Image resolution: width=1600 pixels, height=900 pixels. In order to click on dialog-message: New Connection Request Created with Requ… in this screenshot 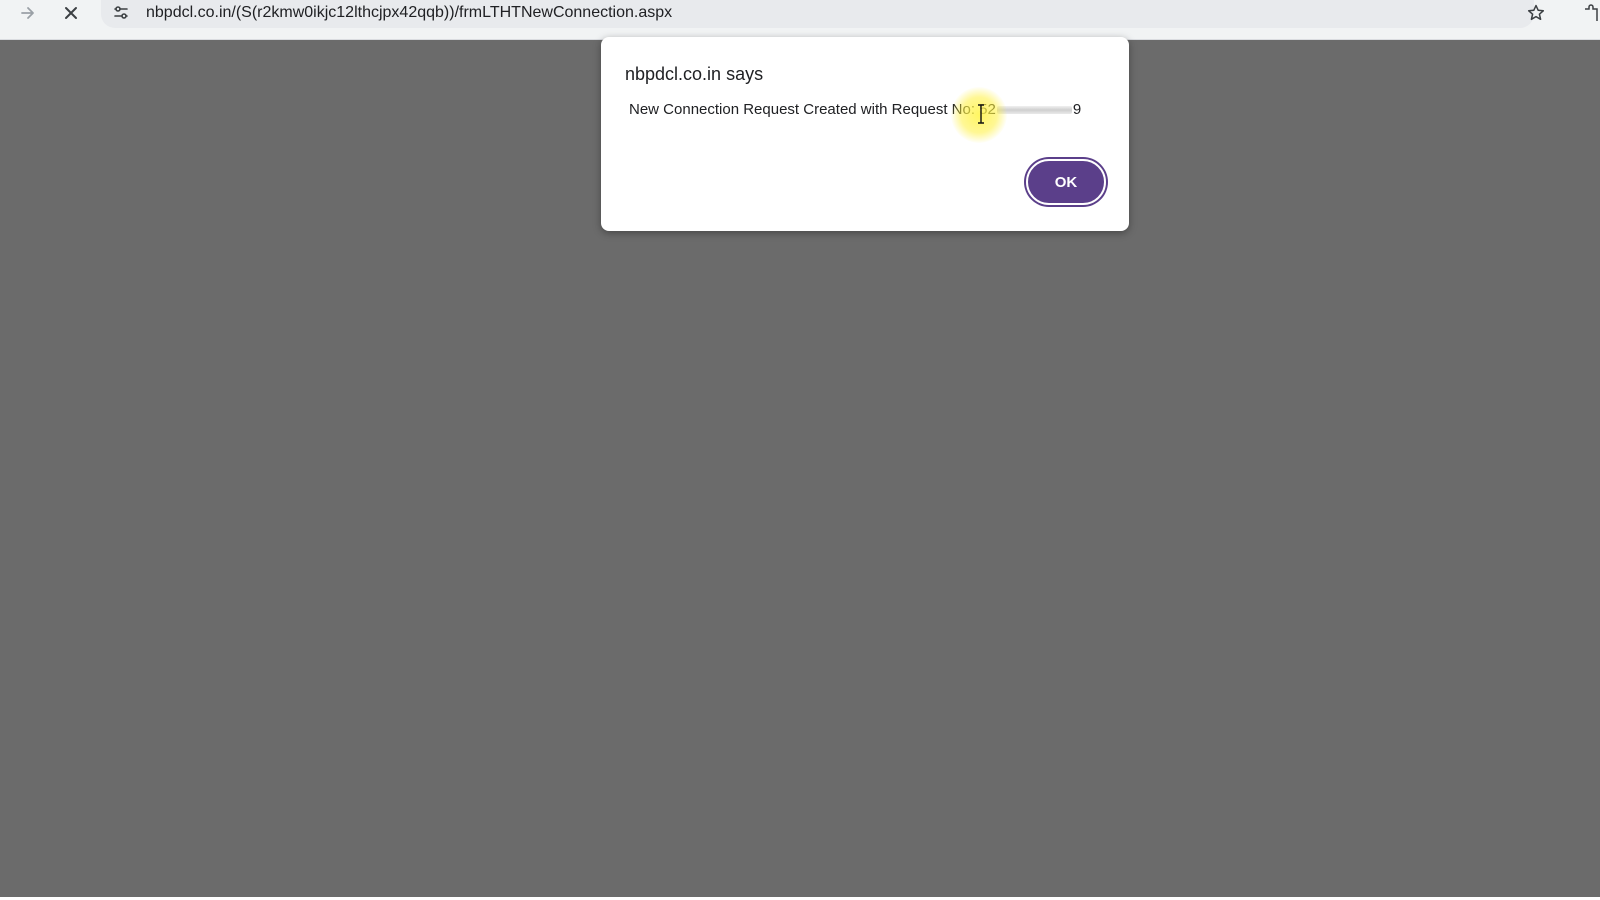, I will do `click(855, 109)`.